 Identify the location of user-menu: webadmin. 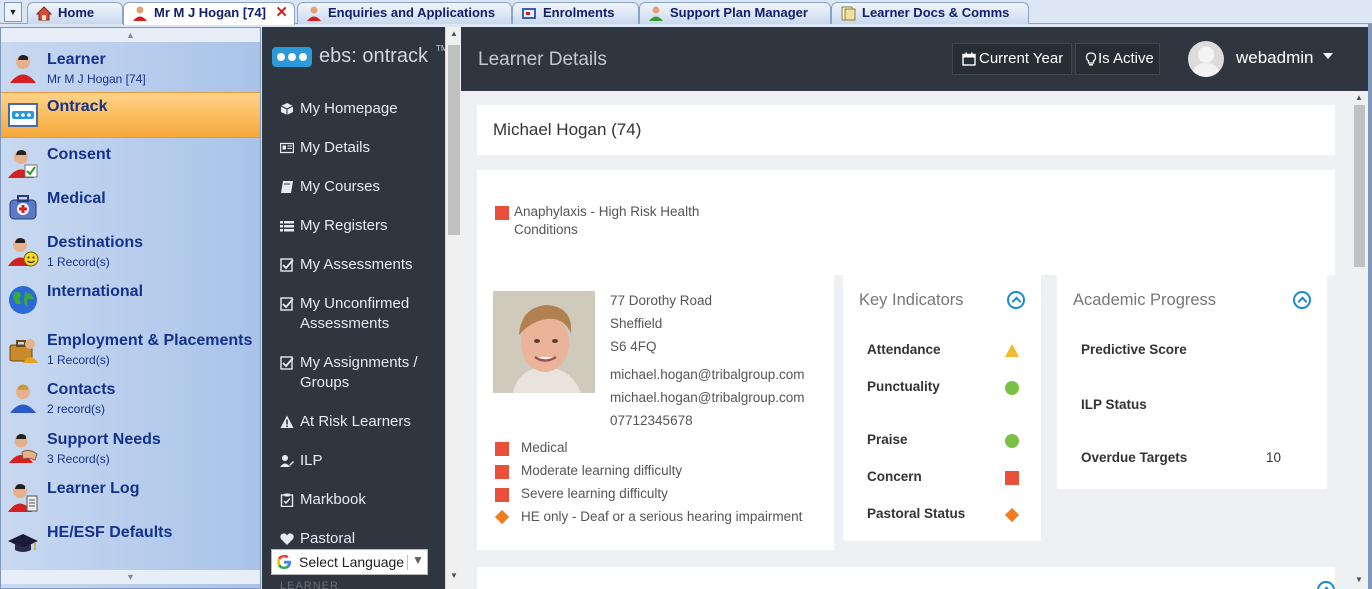
(1275, 58).